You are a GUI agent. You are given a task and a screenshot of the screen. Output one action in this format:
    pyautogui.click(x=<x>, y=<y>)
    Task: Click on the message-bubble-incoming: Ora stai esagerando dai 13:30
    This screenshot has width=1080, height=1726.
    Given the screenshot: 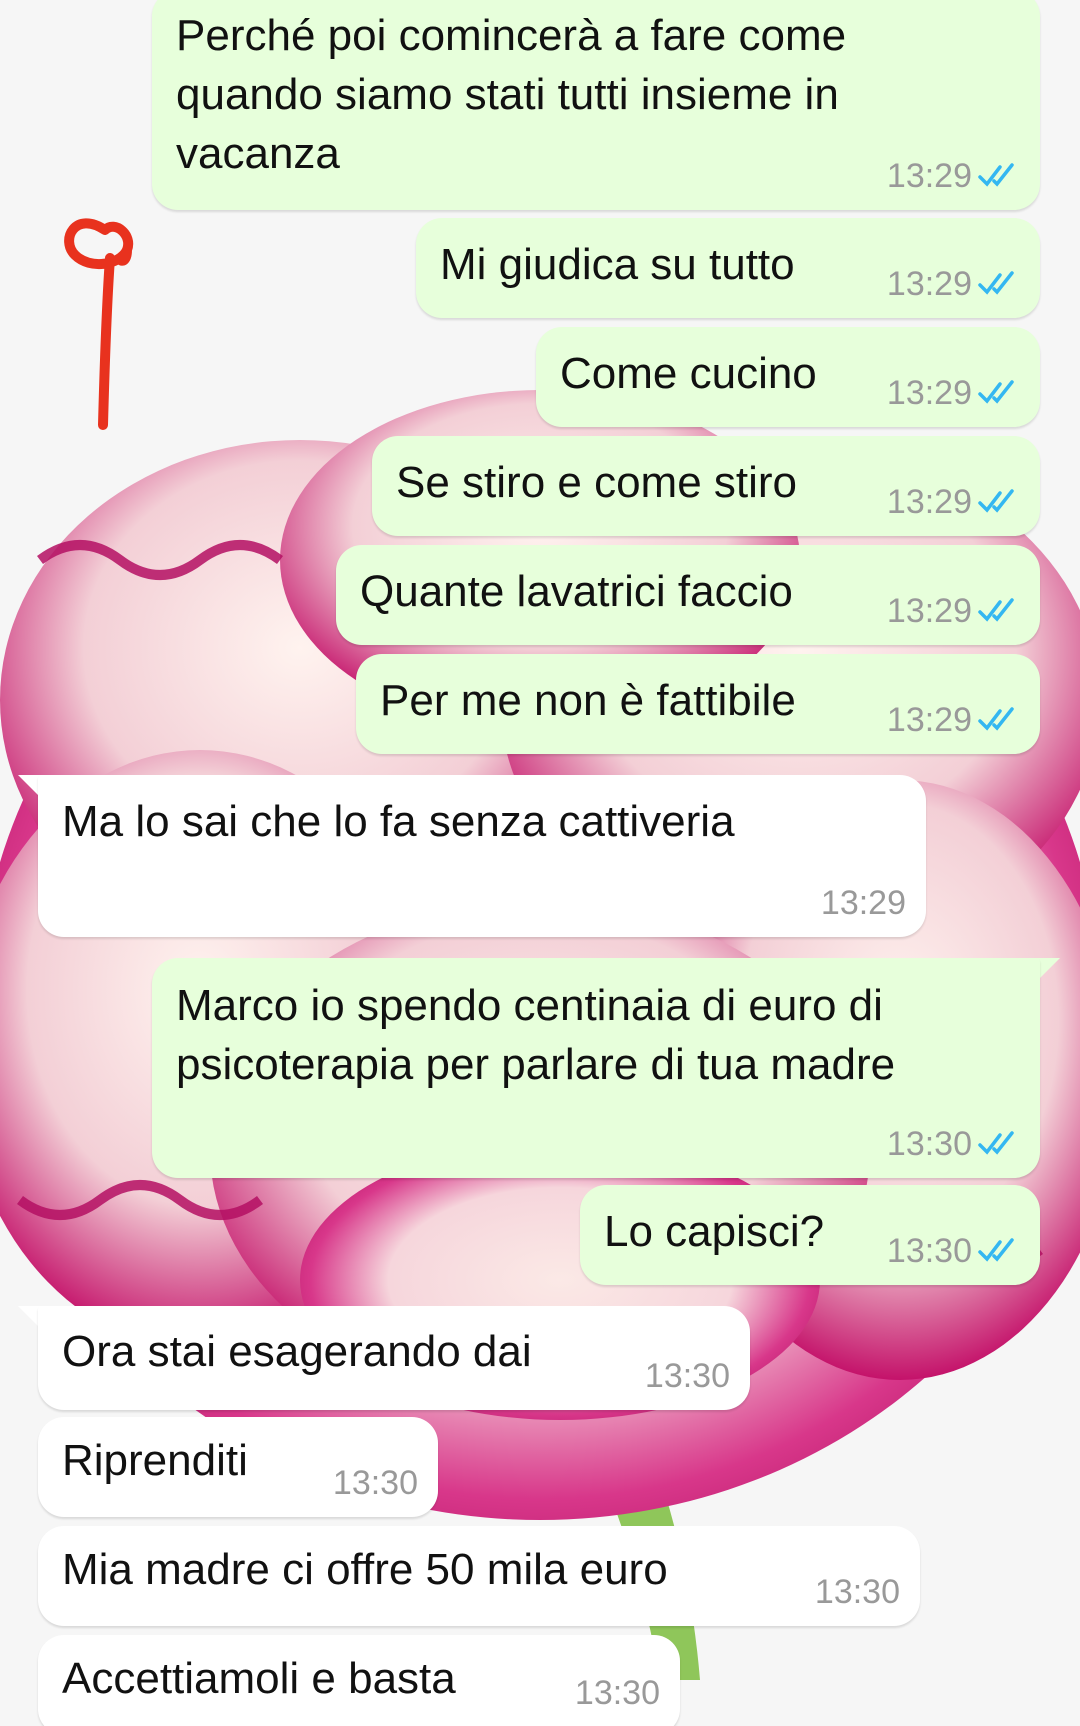 What is the action you would take?
    pyautogui.click(x=394, y=1358)
    